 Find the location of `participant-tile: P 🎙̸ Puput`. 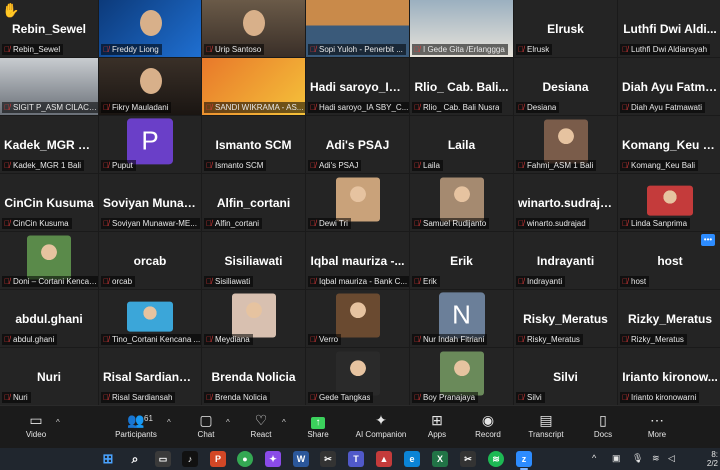

participant-tile: P 🎙̸ Puput is located at coordinates (150, 144).